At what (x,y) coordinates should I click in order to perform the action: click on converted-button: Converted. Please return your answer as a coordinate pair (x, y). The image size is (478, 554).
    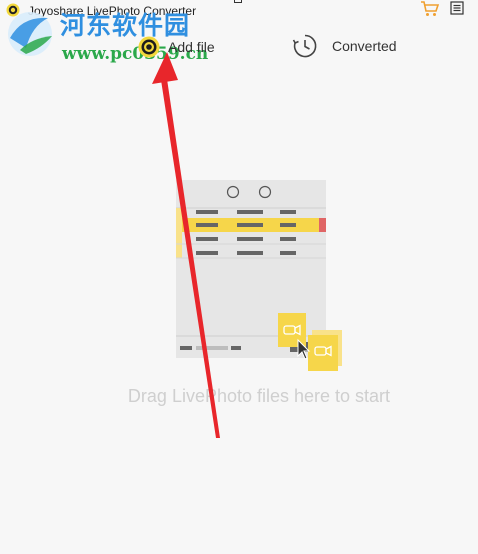
    Looking at the image, I should click on (344, 46).